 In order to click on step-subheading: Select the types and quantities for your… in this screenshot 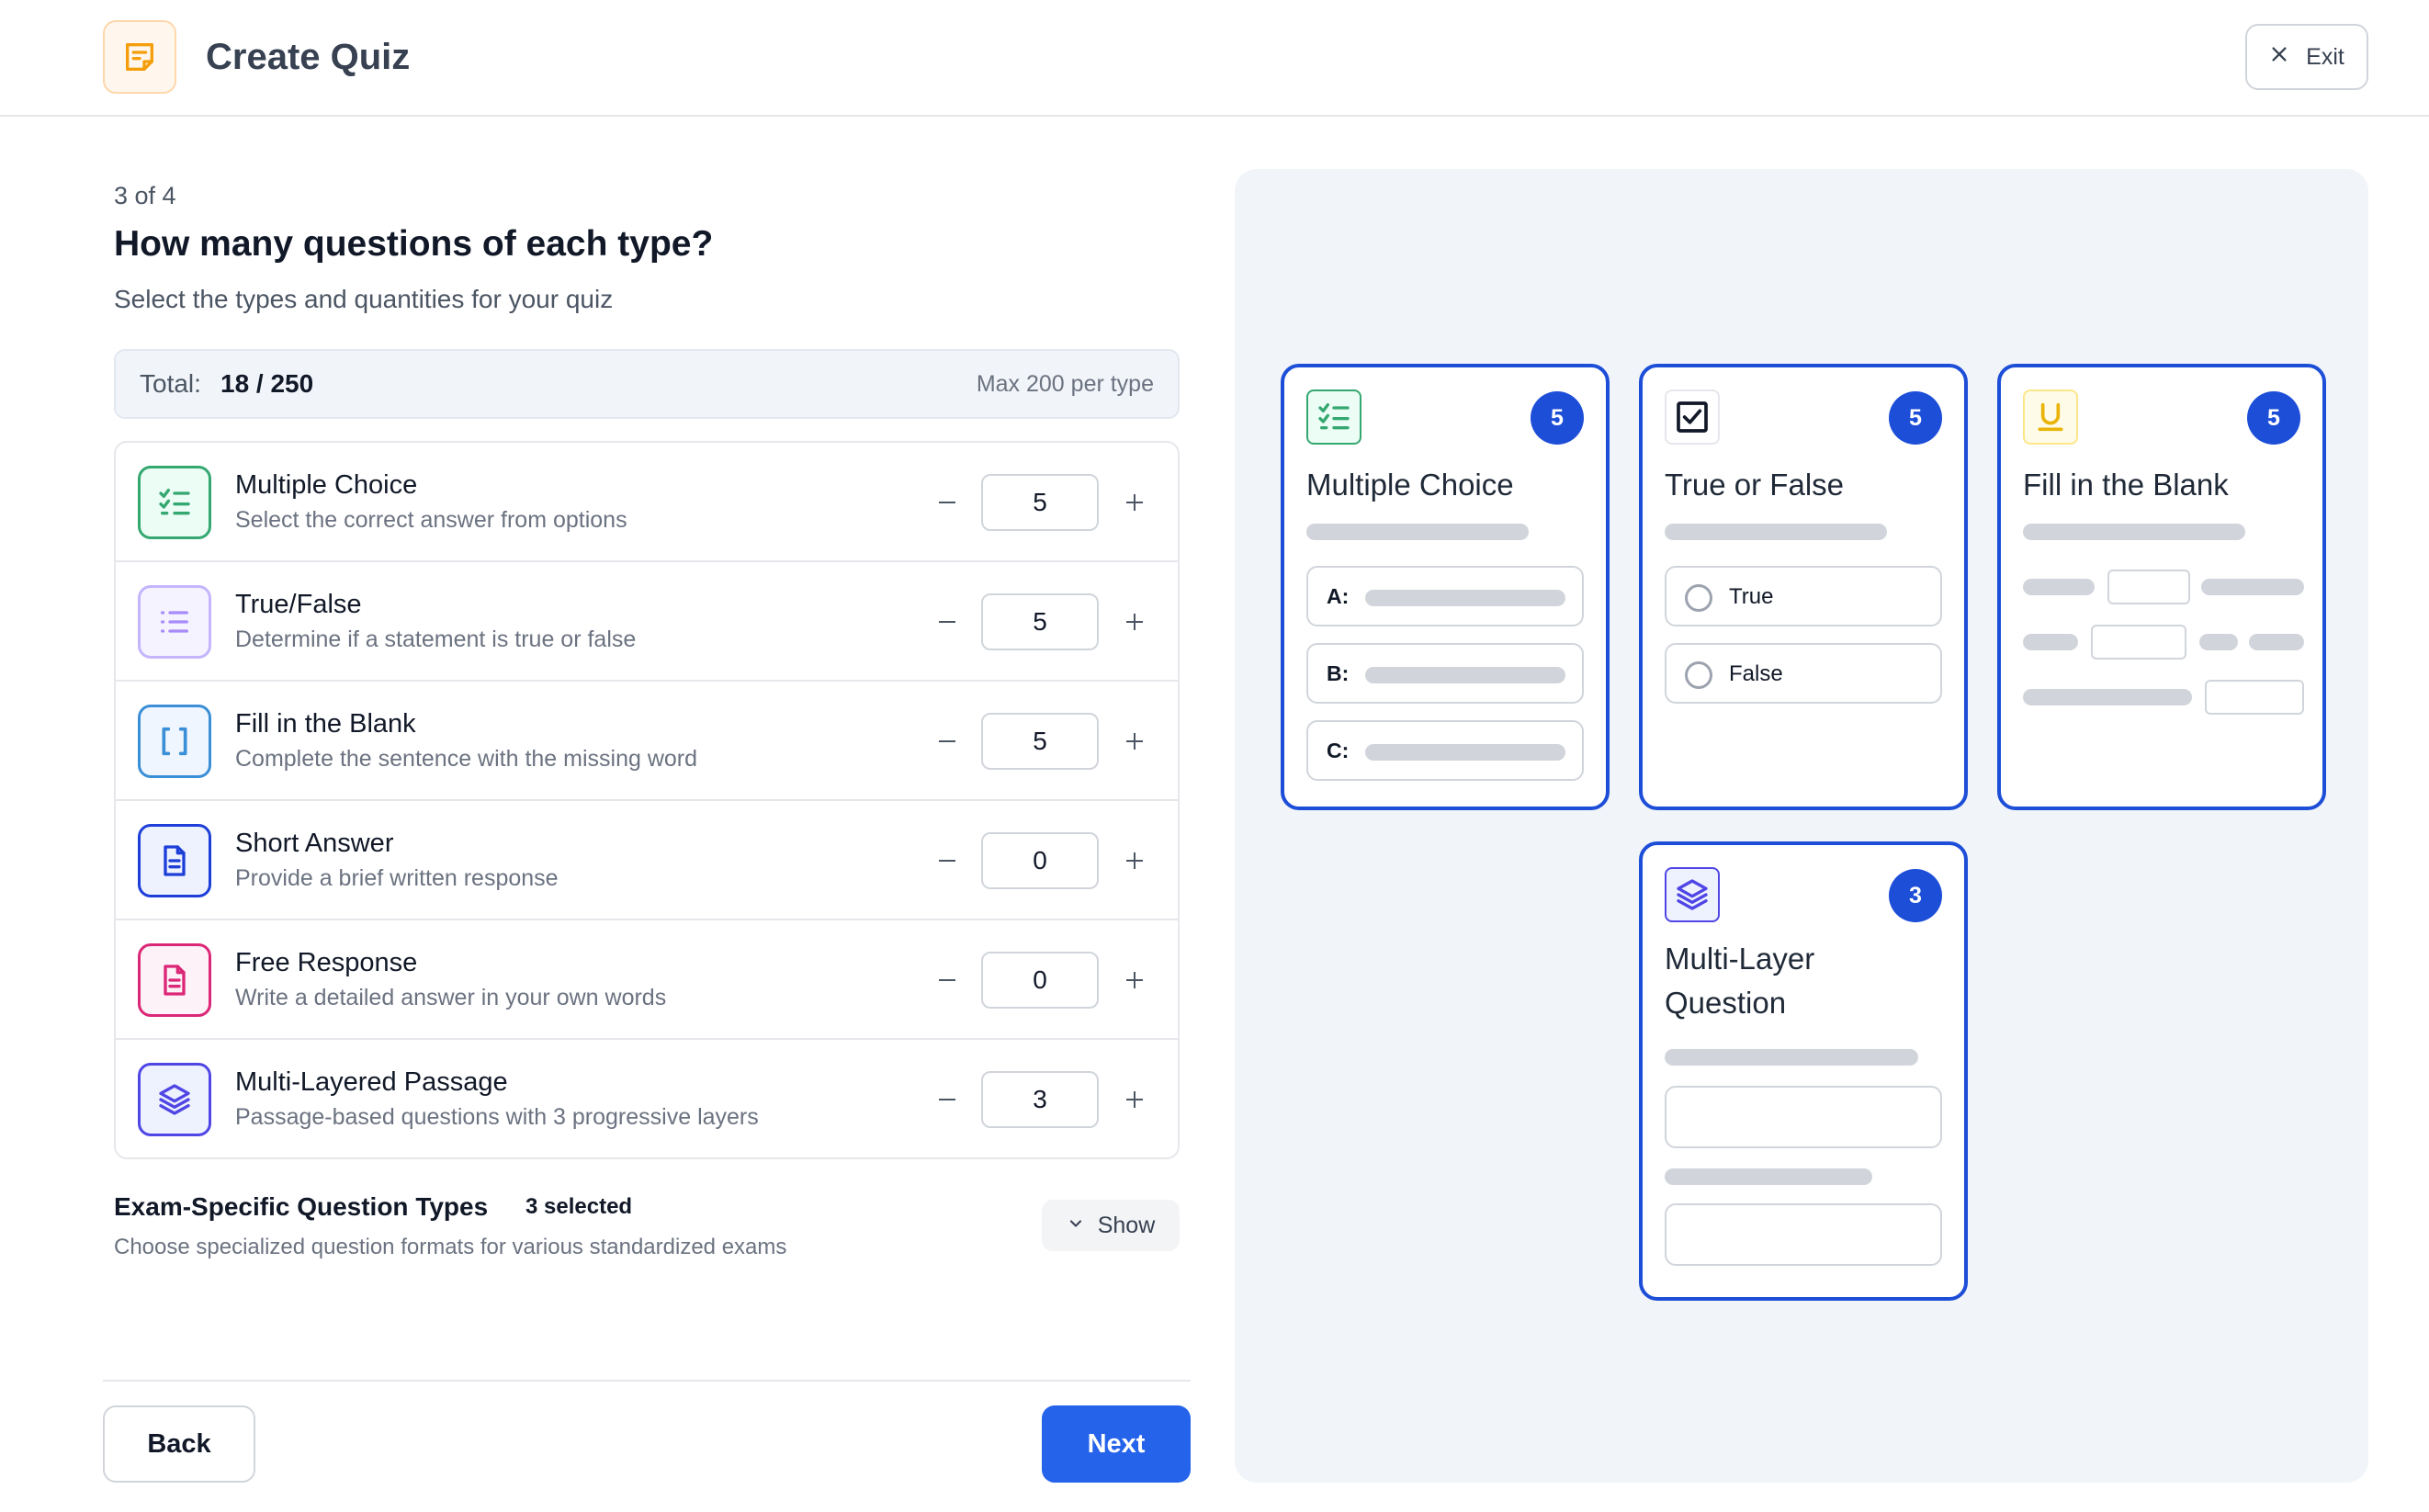, I will do `click(364, 299)`.